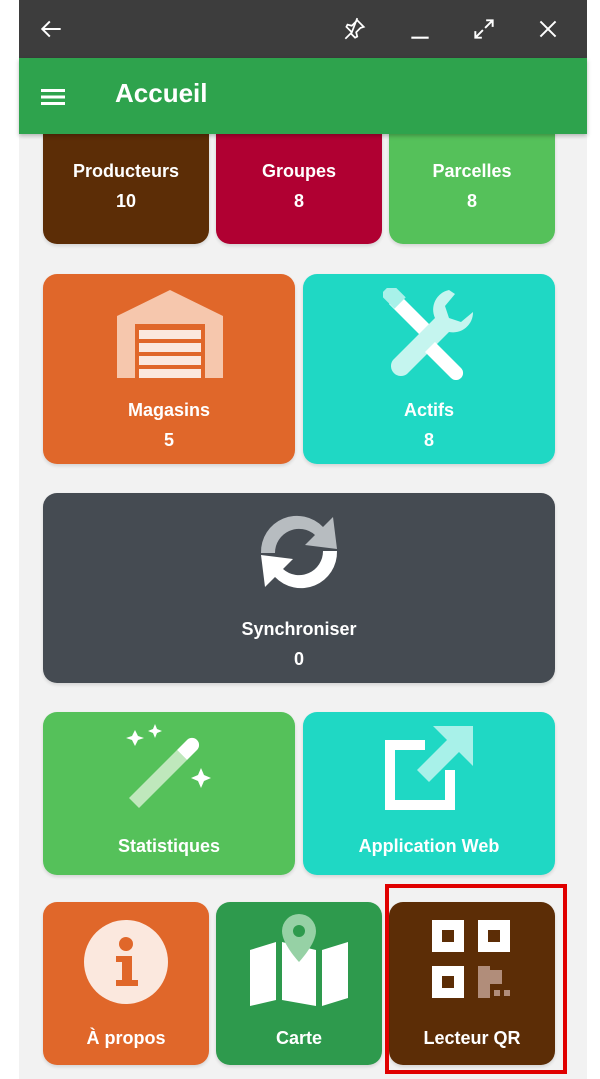 The height and width of the screenshot is (1079, 600). Describe the element at coordinates (472, 136) in the screenshot. I see `field-icon` at that location.